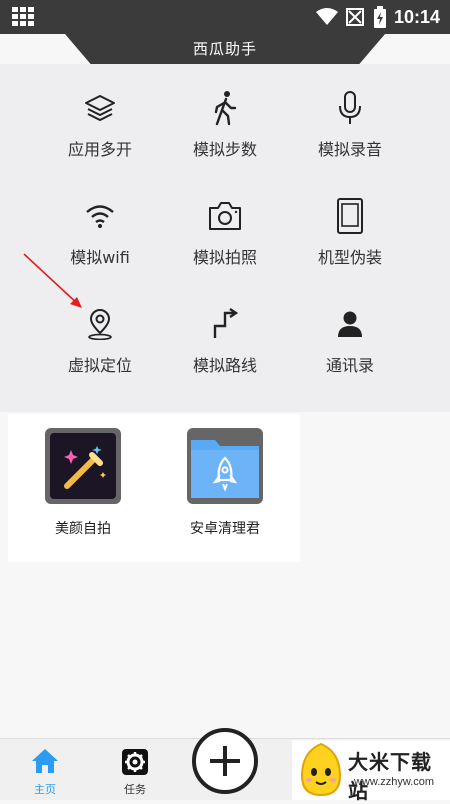 This screenshot has width=450, height=804. Describe the element at coordinates (349, 149) in the screenshot. I see `tool-label: 模拟录音` at that location.